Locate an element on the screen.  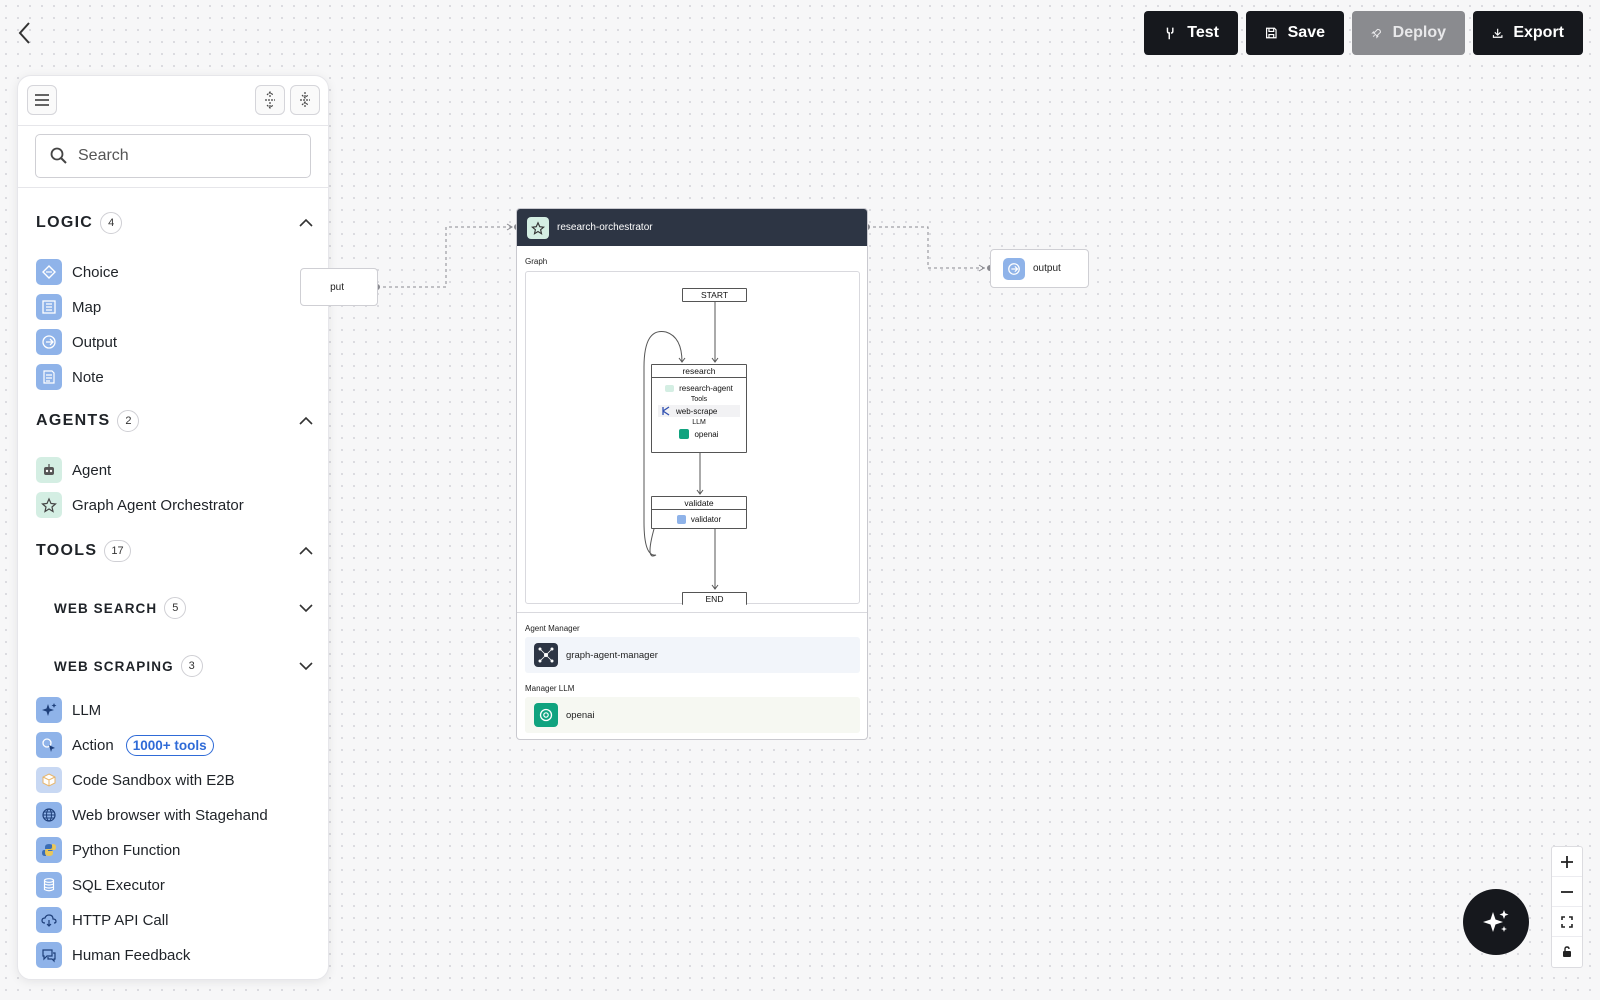
manager-llm-name: openai is located at coordinates (580, 715).